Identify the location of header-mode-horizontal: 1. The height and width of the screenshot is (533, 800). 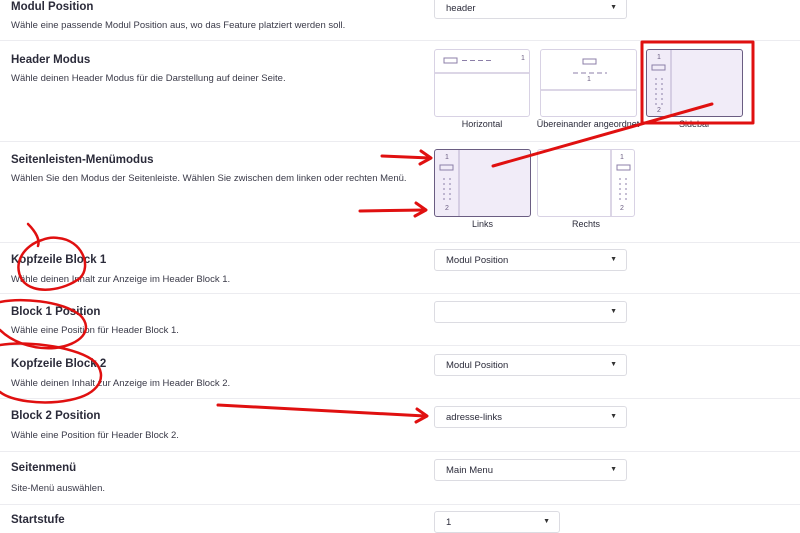
(482, 83).